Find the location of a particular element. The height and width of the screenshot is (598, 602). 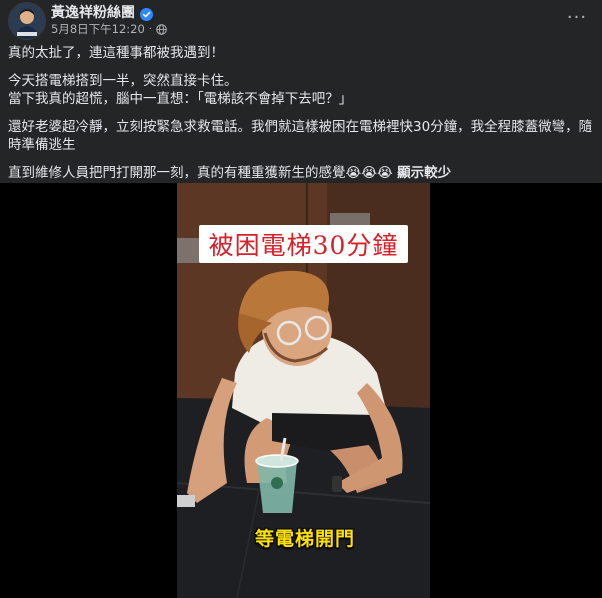

video-caption-top: 被困電梯30分鐘 is located at coordinates (303, 244).